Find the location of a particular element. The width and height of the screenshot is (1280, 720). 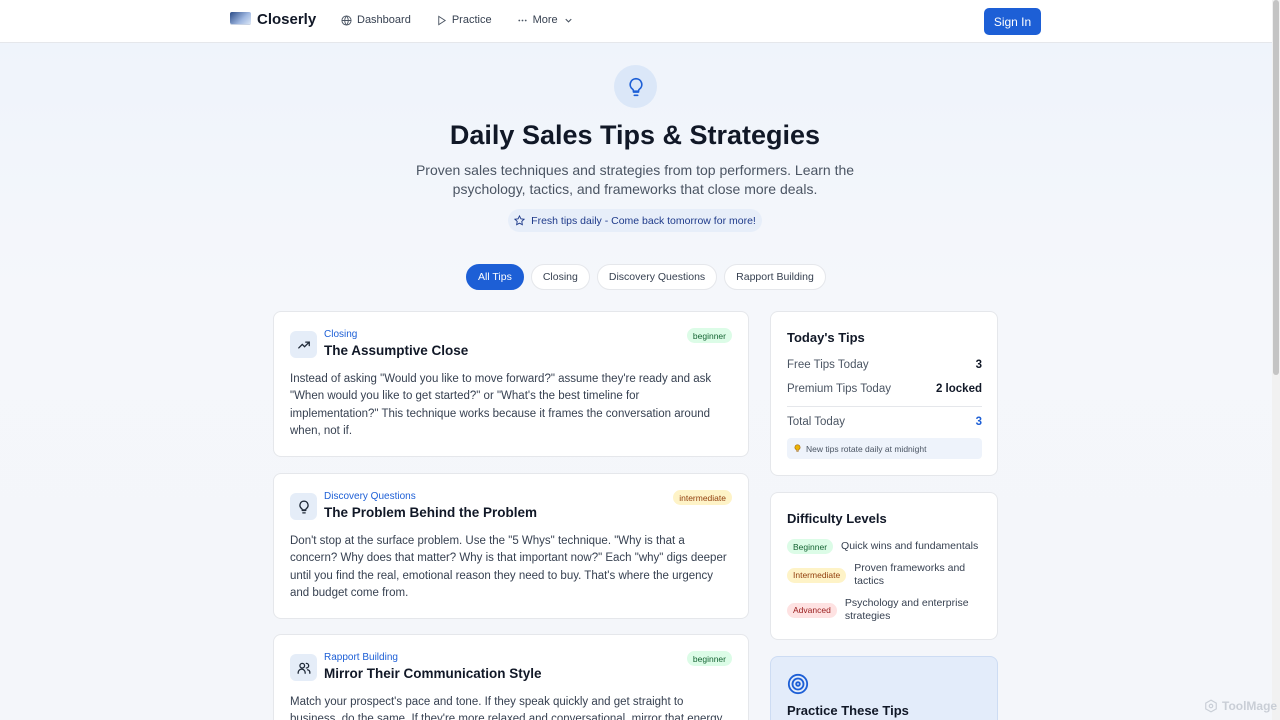

ellipsis-icon is located at coordinates (522, 20).